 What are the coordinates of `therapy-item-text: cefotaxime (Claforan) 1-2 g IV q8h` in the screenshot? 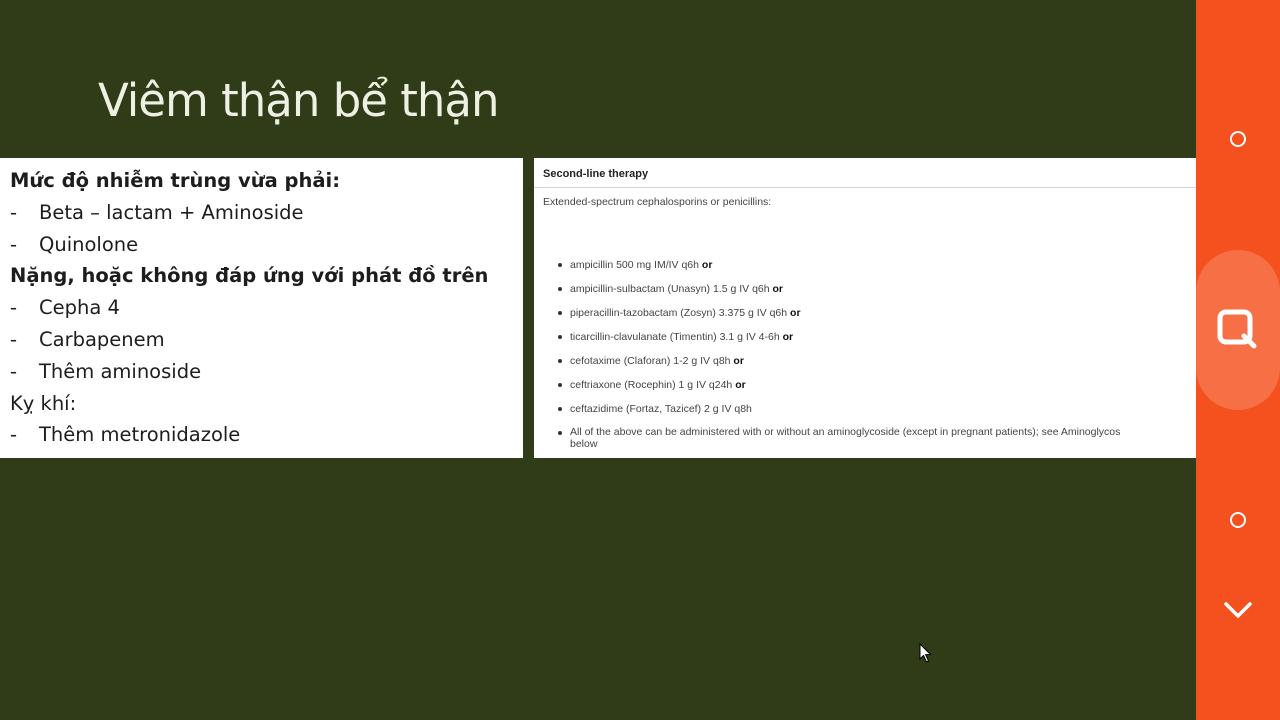 It's located at (650, 361).